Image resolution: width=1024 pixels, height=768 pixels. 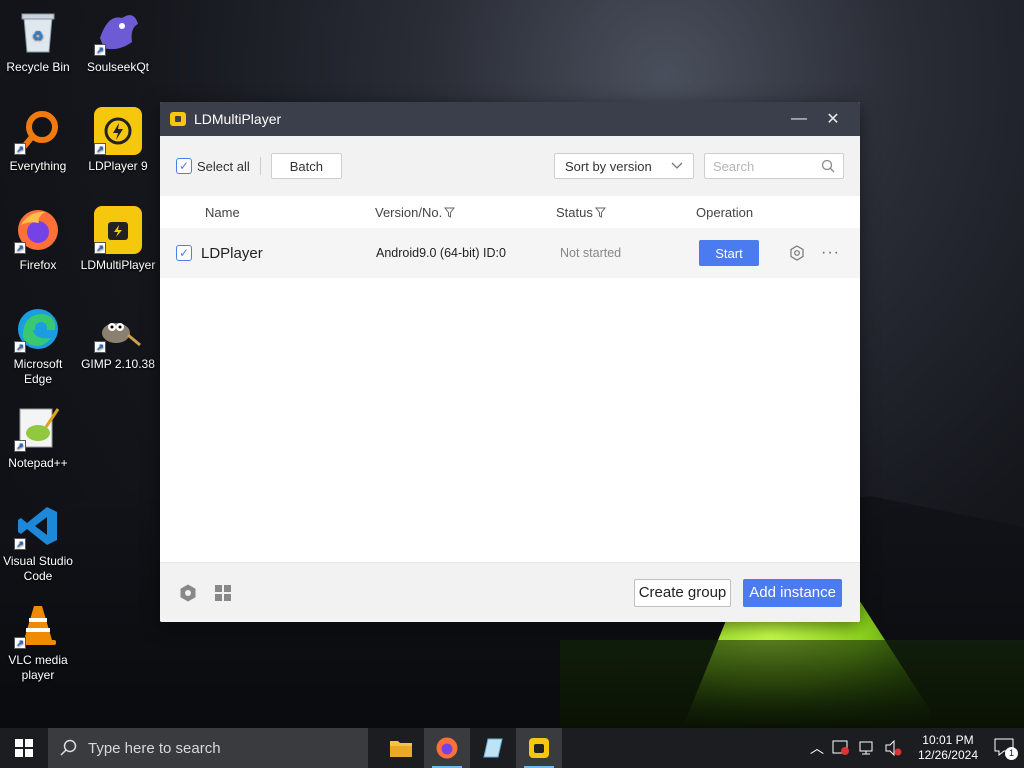 I want to click on notification-center-icon: 1, so click(x=1006, y=749).